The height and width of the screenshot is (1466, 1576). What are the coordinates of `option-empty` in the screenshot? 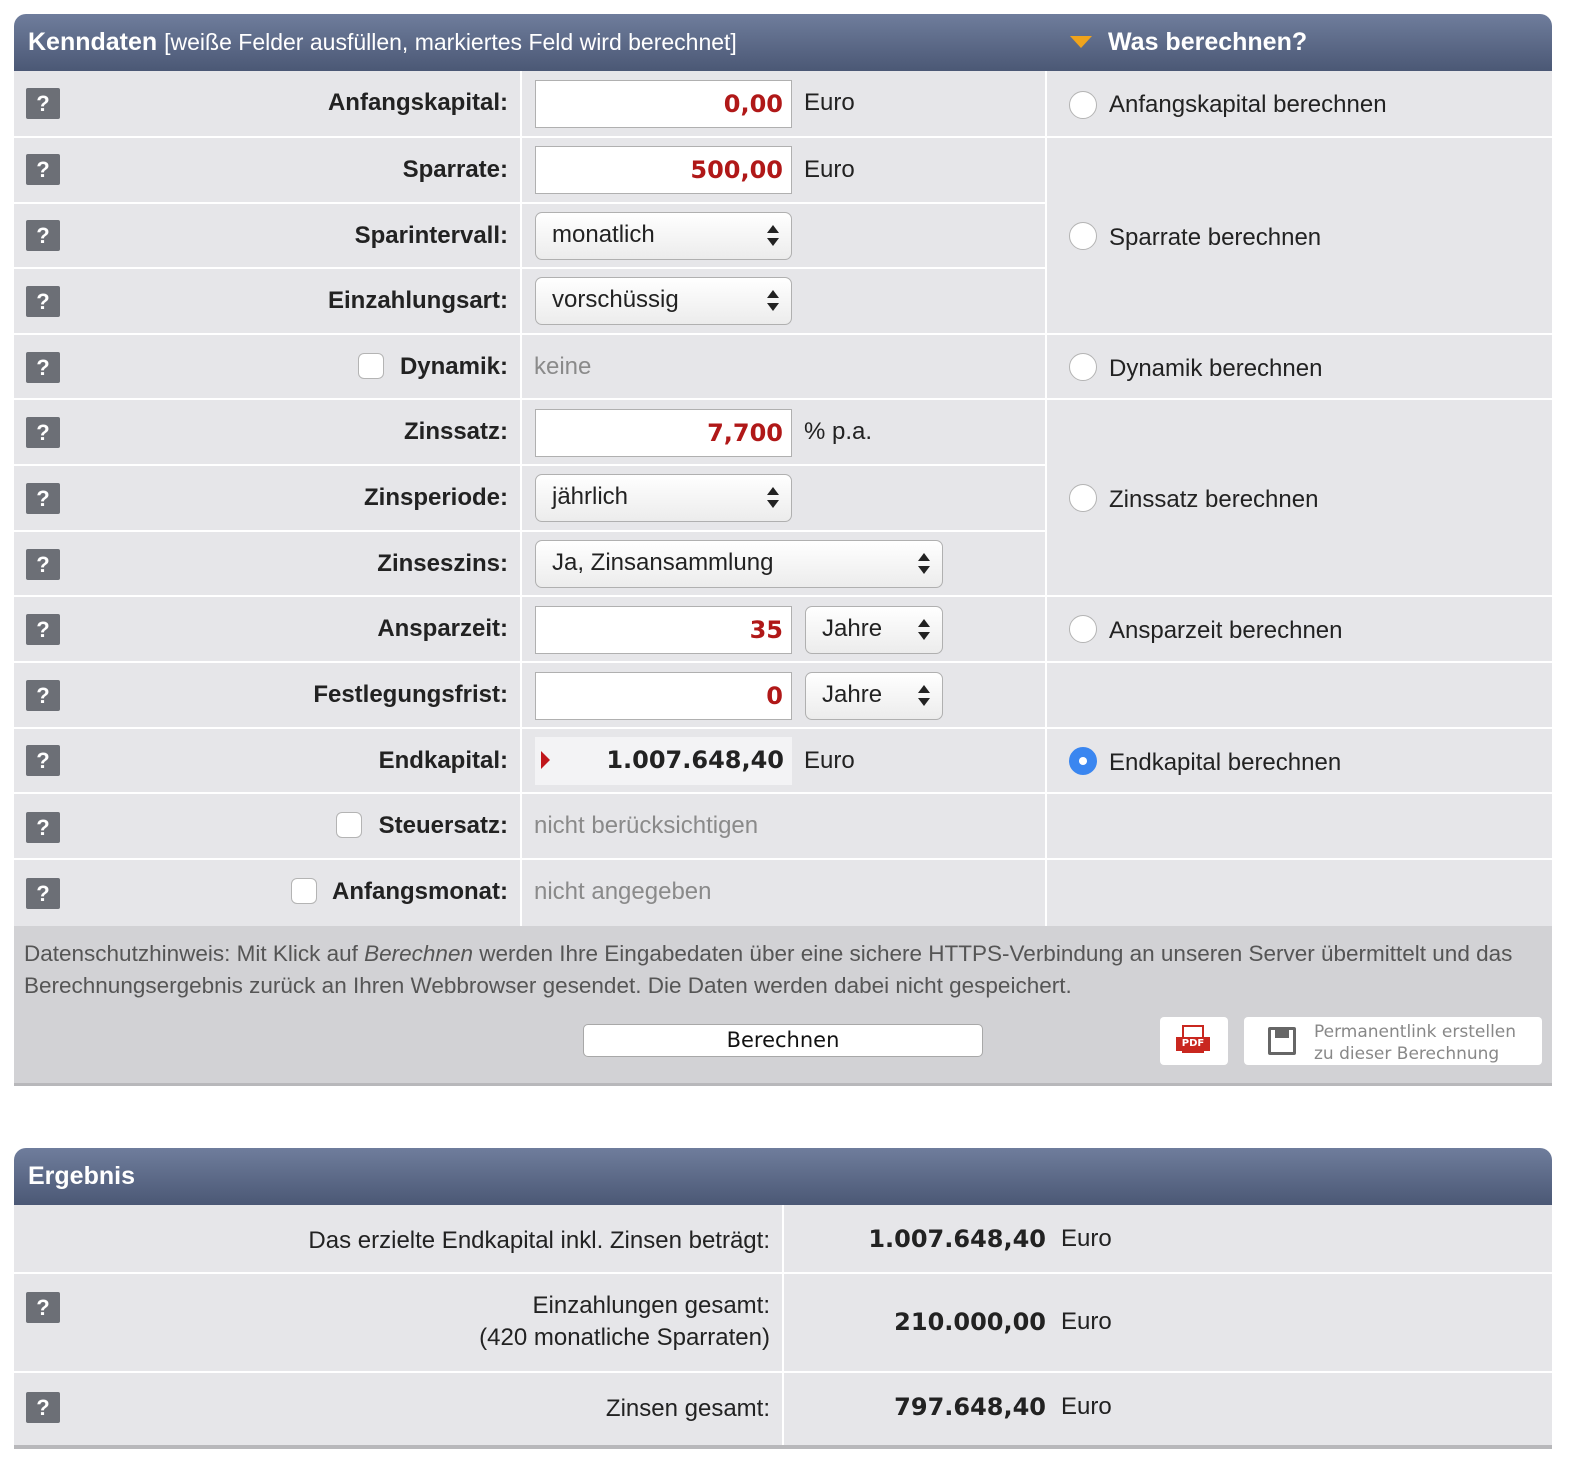 It's located at (1299, 825).